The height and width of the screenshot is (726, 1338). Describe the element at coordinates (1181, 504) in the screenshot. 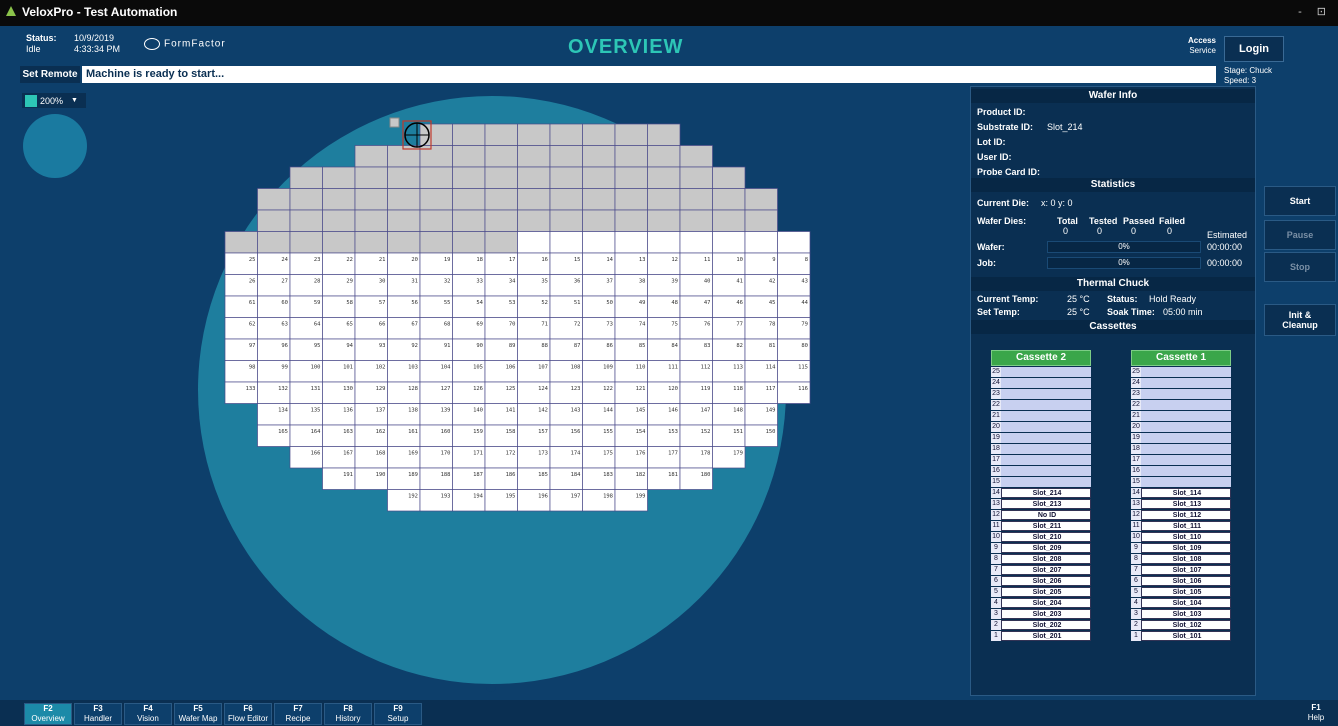

I see `cassette-slot: 13 Slot_113` at that location.